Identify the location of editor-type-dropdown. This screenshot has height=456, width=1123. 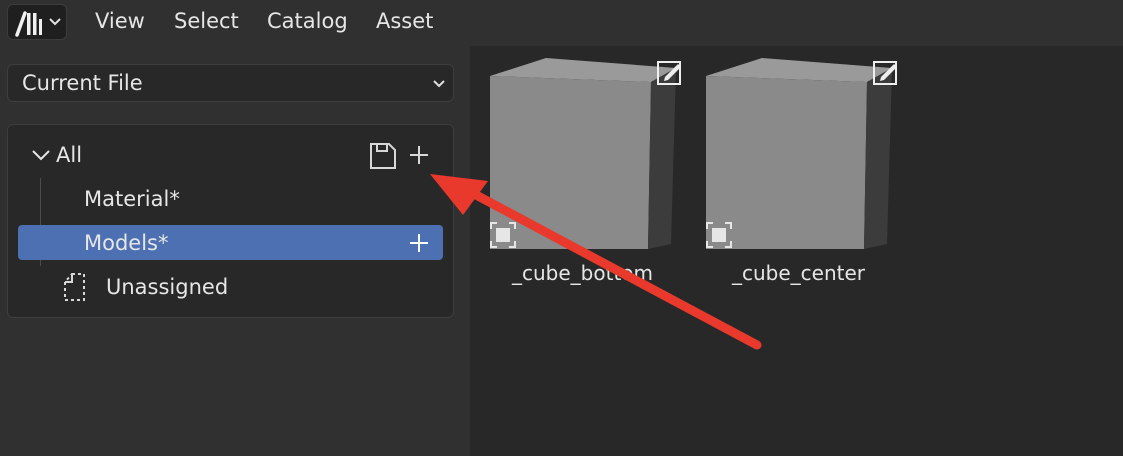
(37, 22).